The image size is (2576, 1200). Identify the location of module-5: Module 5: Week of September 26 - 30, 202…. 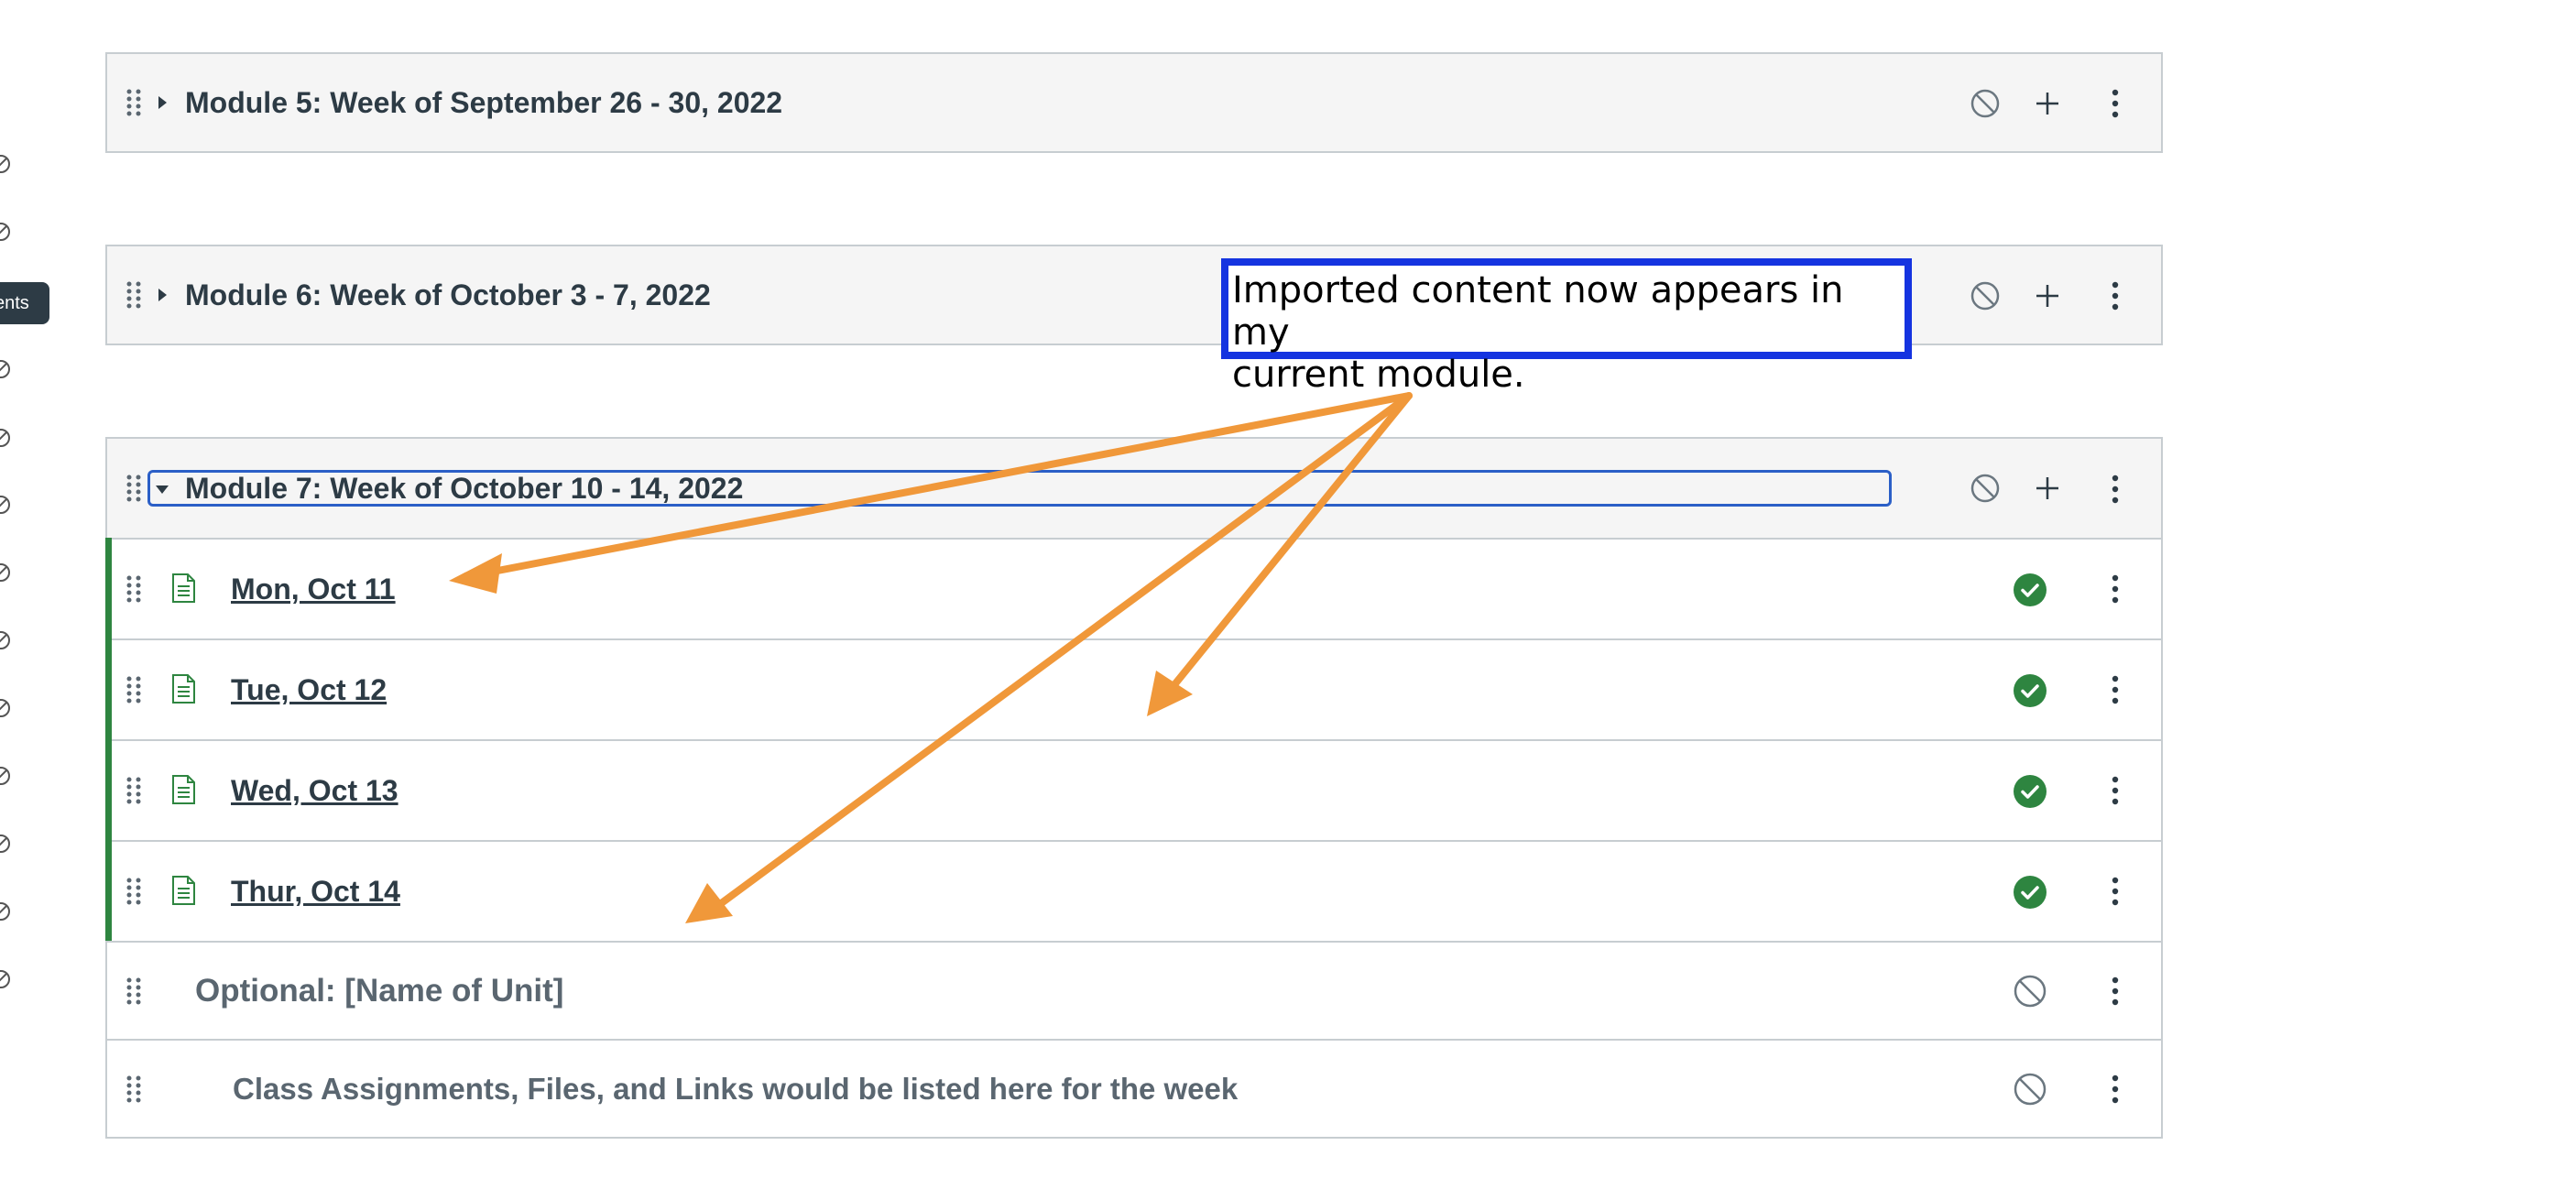
(1134, 102).